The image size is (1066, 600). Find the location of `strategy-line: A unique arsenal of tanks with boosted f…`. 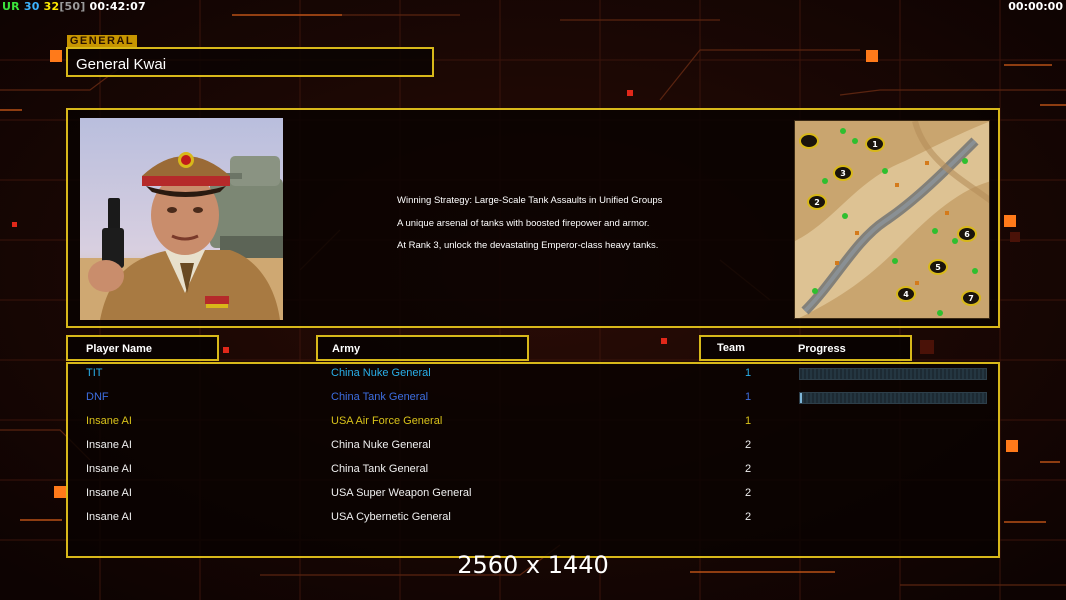

strategy-line: A unique arsenal of tanks with boosted f… is located at coordinates (523, 223).